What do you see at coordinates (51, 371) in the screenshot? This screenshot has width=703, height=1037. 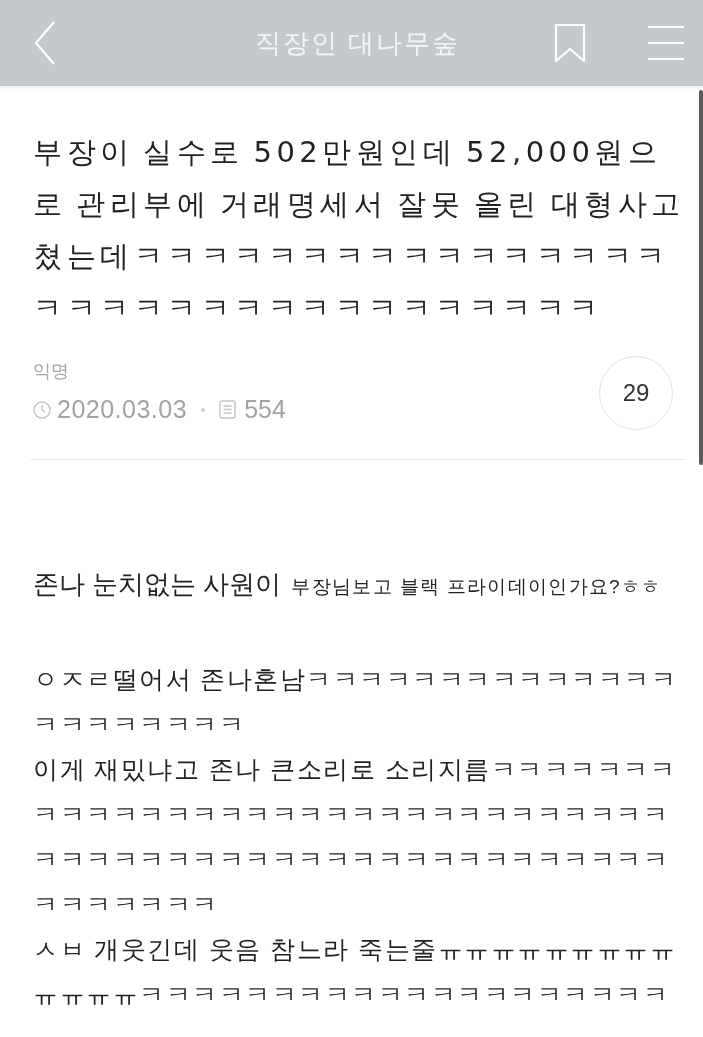 I see `author-name: 익명` at bounding box center [51, 371].